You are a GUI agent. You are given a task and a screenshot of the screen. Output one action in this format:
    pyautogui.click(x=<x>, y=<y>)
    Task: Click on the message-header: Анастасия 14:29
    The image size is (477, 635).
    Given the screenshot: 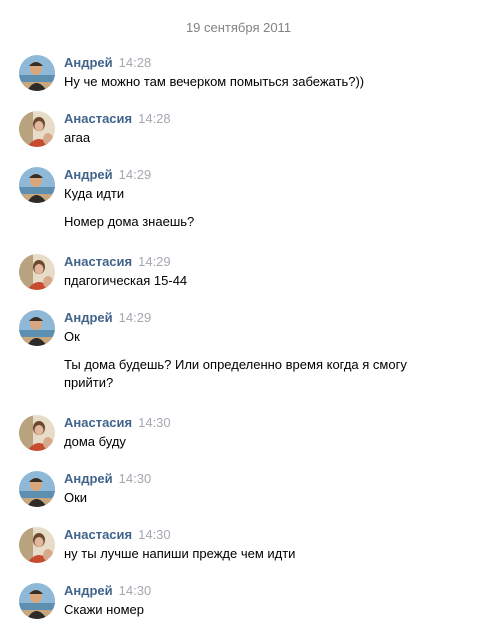 What is the action you would take?
    pyautogui.click(x=261, y=262)
    